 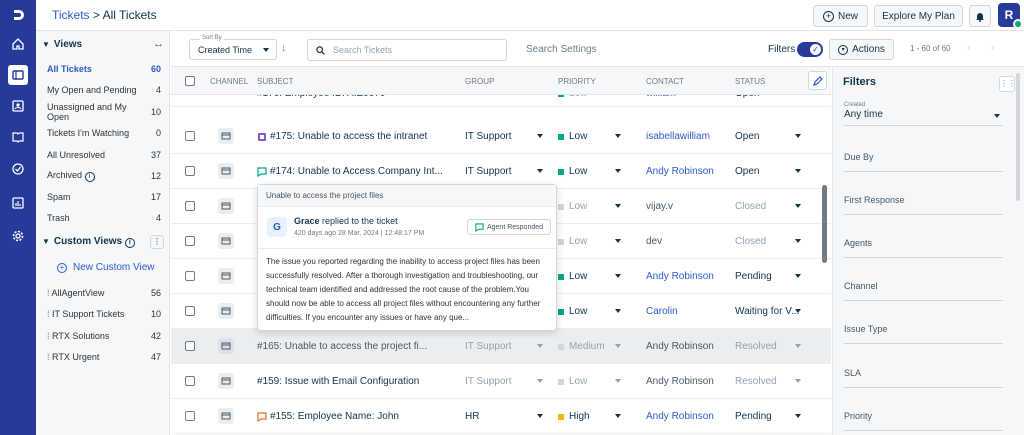 What do you see at coordinates (923, 421) in the screenshot?
I see `filter-priority: Priority` at bounding box center [923, 421].